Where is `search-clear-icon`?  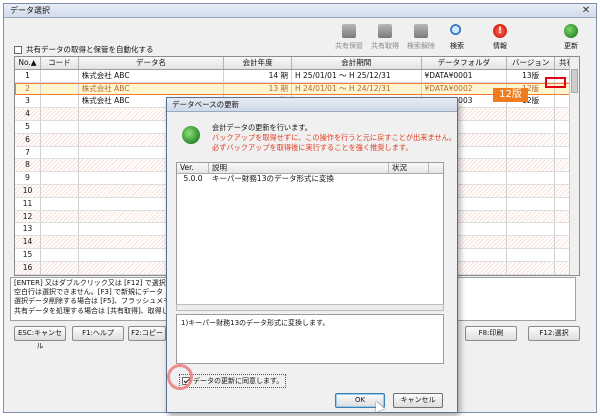 search-clear-icon is located at coordinates (421, 31).